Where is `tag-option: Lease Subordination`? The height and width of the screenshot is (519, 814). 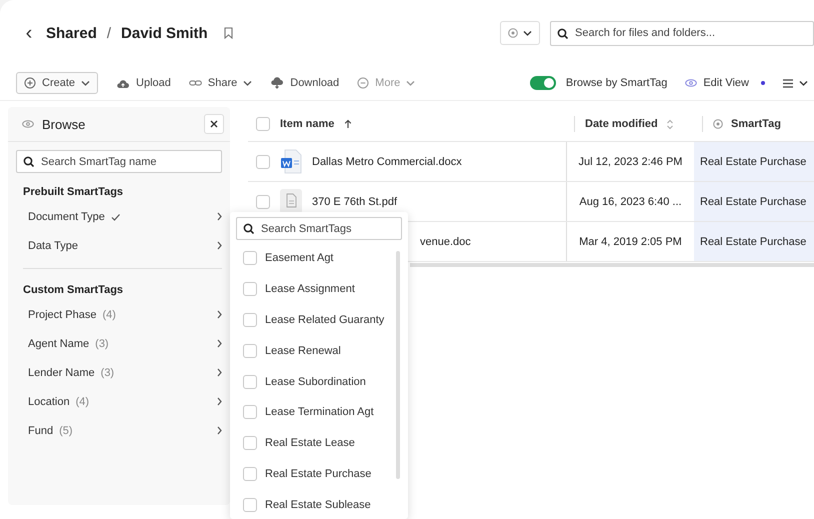 tag-option: Lease Subordination is located at coordinates (313, 381).